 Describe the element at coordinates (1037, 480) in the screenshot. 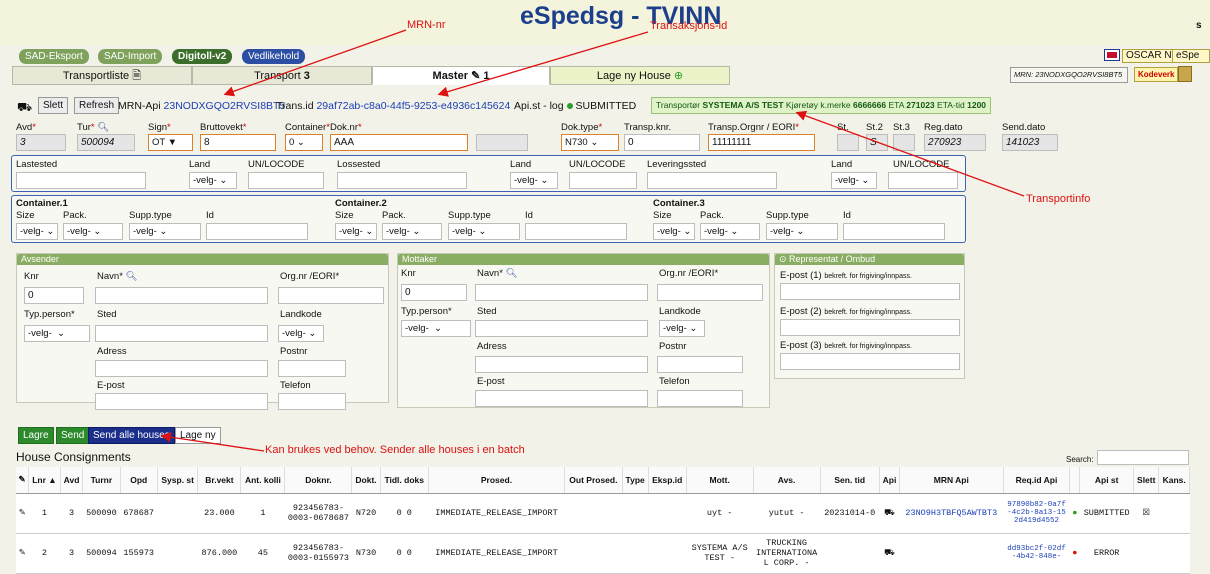

I see `col-header: Req.id Api` at that location.